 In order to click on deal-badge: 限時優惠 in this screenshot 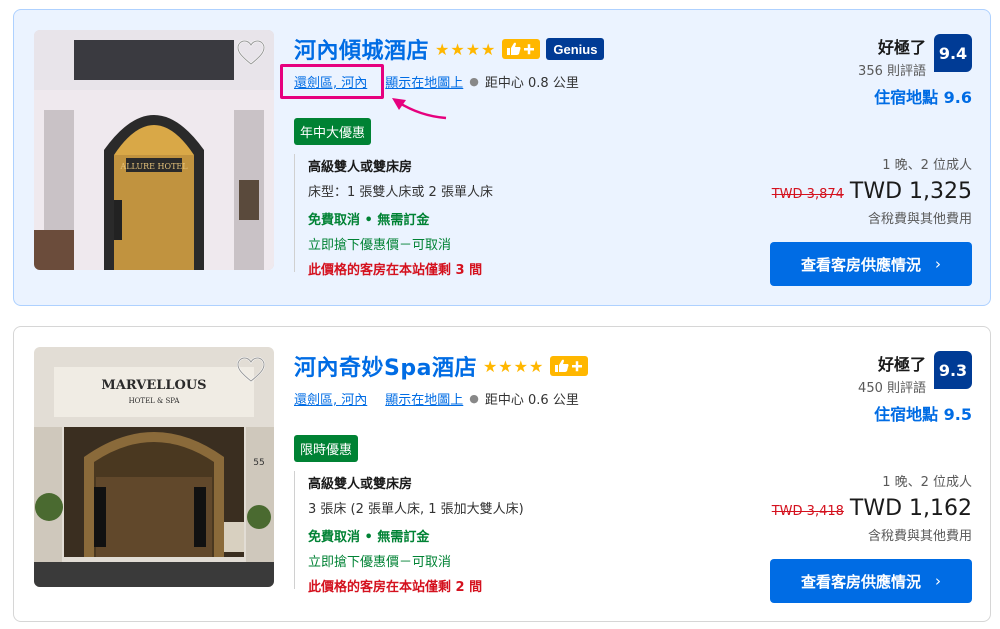, I will do `click(326, 448)`.